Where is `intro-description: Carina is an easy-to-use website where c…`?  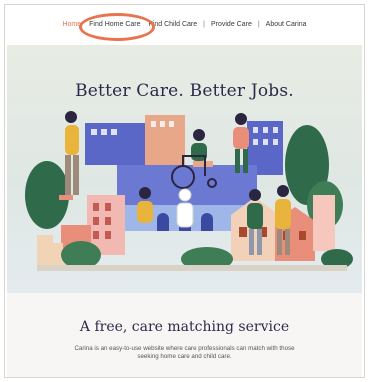
intro-description: Carina is an easy-to-use website where c… is located at coordinates (184, 352).